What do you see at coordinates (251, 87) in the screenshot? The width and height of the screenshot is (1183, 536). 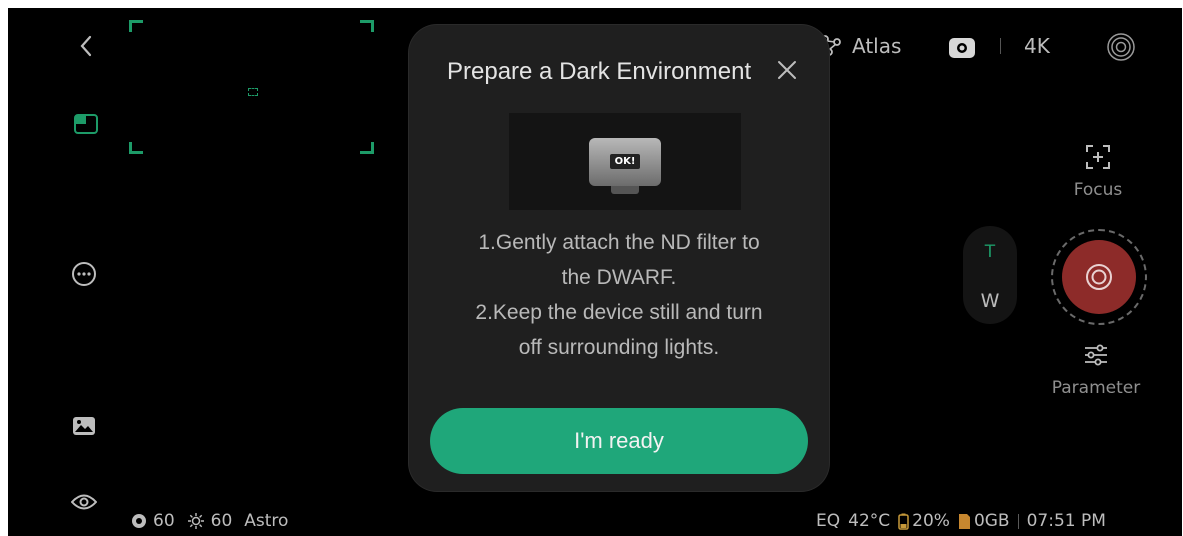 I see `focus-frame` at bounding box center [251, 87].